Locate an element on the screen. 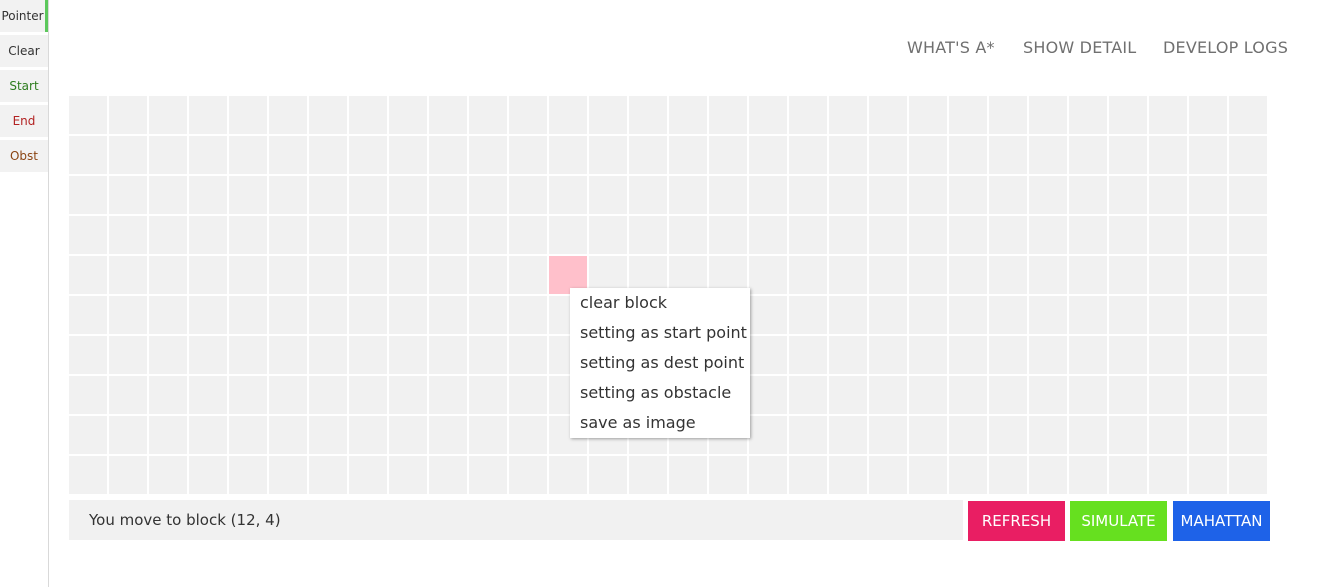 The image size is (1338, 587). nav-develop-logs-link: DEVELOP LOGS is located at coordinates (1225, 47).